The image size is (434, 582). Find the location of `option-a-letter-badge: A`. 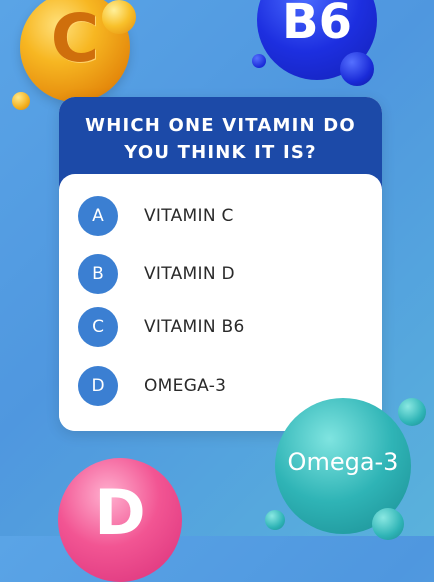

option-a-letter-badge: A is located at coordinates (98, 216).